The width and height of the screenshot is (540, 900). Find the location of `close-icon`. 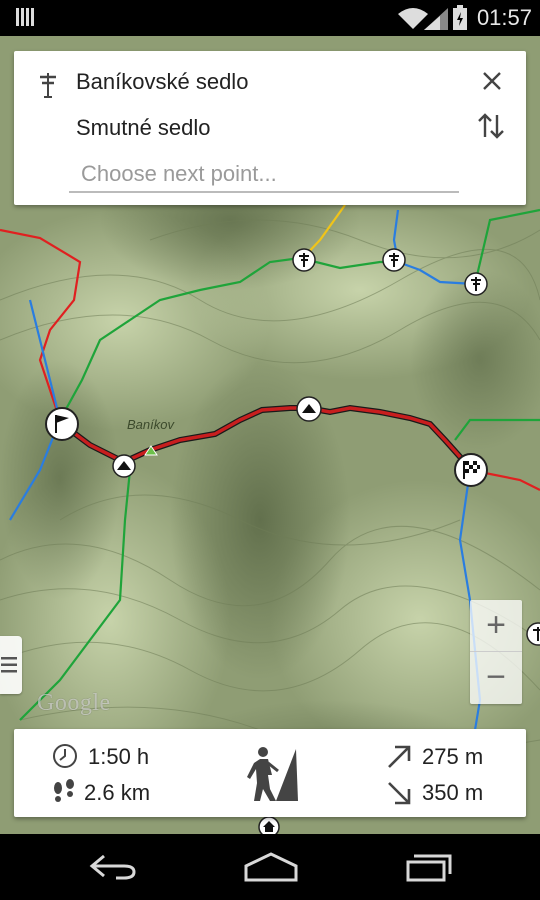

close-icon is located at coordinates (492, 81).